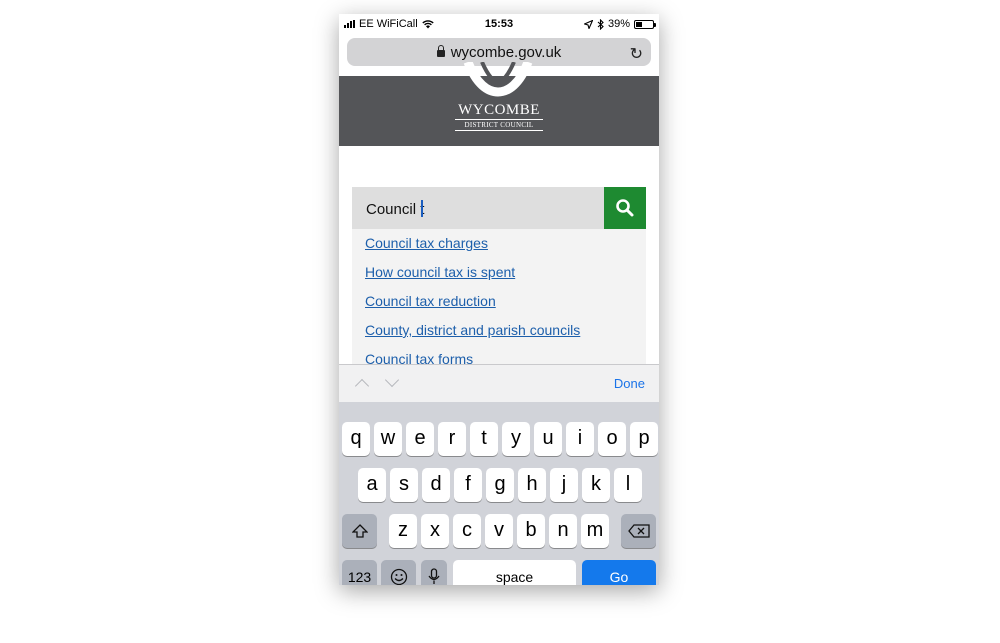  What do you see at coordinates (434, 576) in the screenshot?
I see `microphone-icon` at bounding box center [434, 576].